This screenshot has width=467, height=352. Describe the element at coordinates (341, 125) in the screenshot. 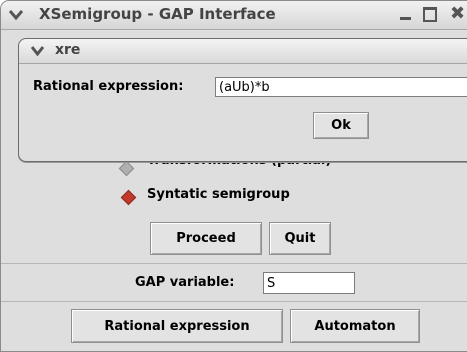

I see `ok-button: Ok` at that location.